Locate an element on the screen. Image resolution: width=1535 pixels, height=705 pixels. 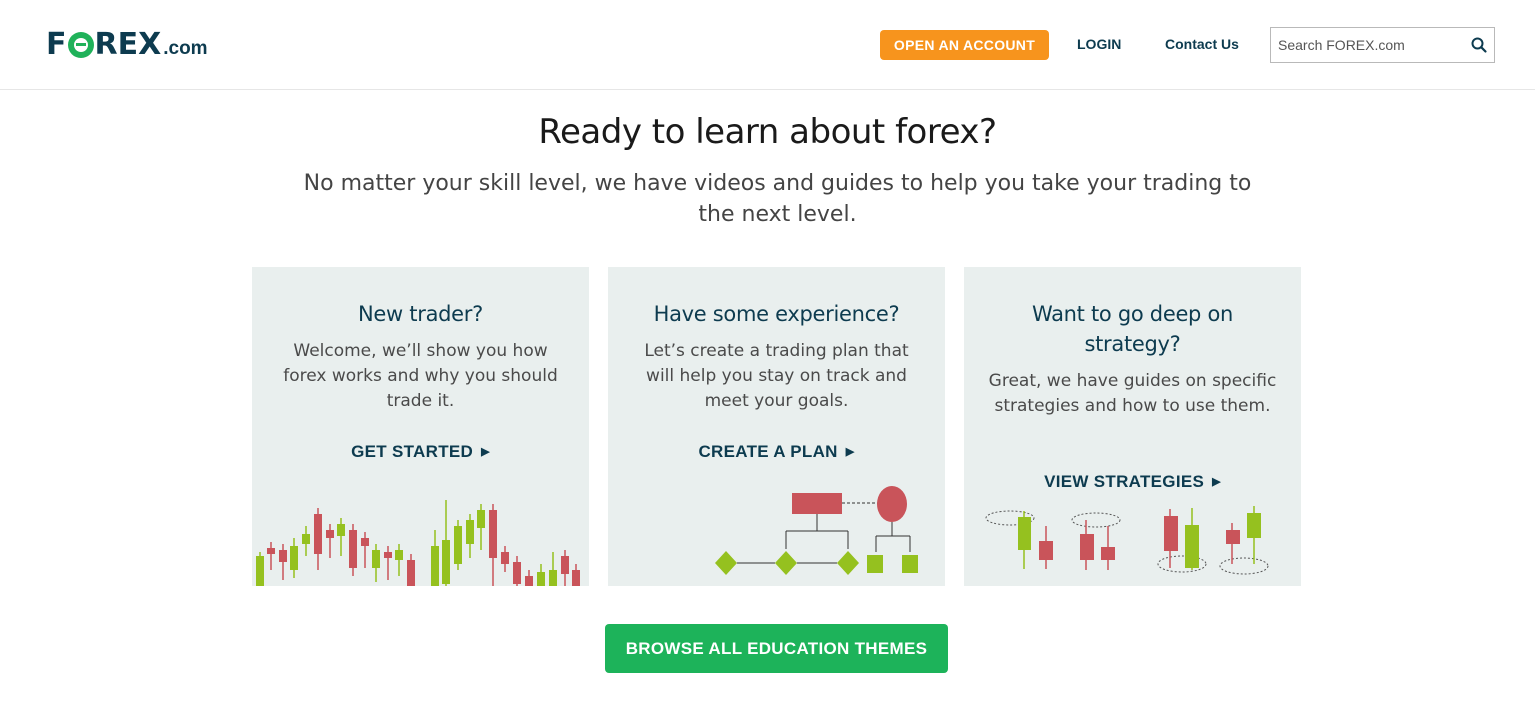
contact-us-link: Contact Us is located at coordinates (1202, 44).